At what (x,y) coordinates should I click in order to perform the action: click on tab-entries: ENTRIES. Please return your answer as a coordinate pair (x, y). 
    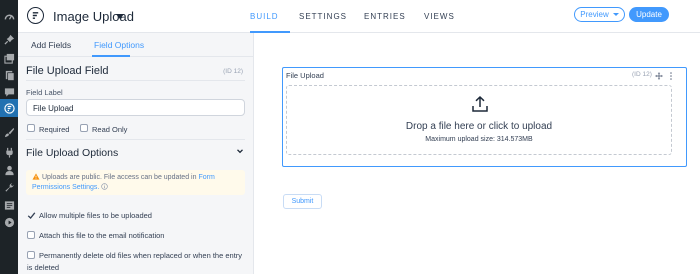
    Looking at the image, I should click on (385, 16).